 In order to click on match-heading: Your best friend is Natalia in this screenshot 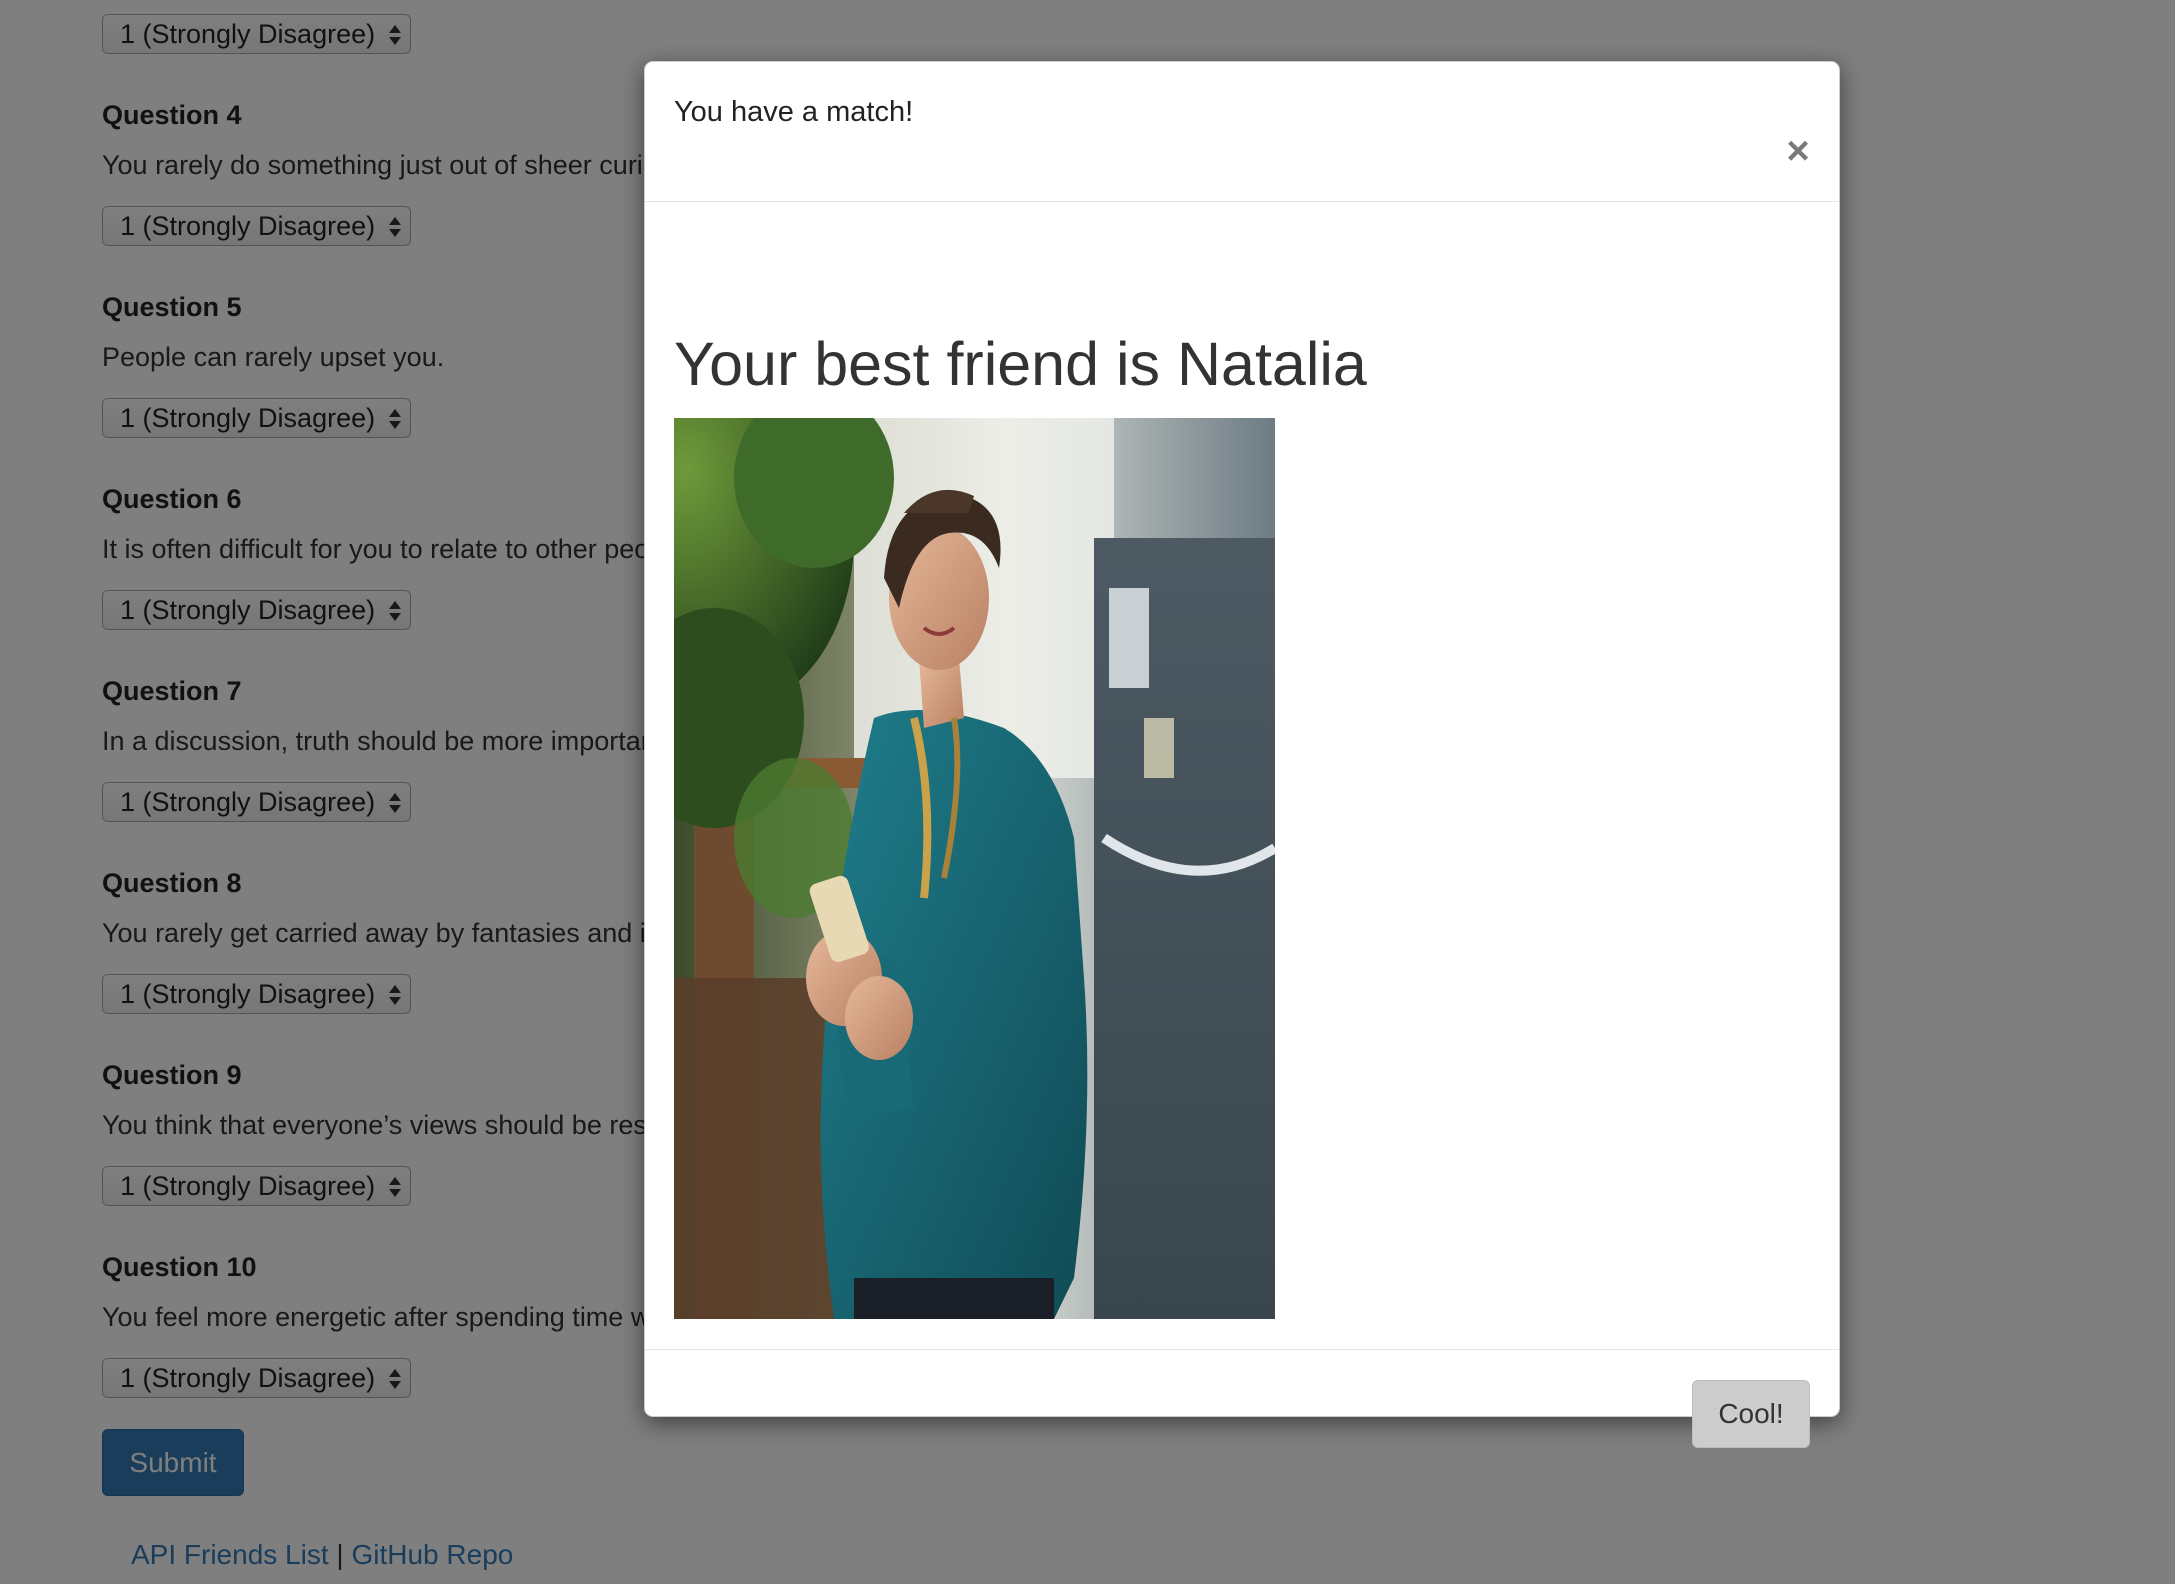, I will do `click(1020, 364)`.